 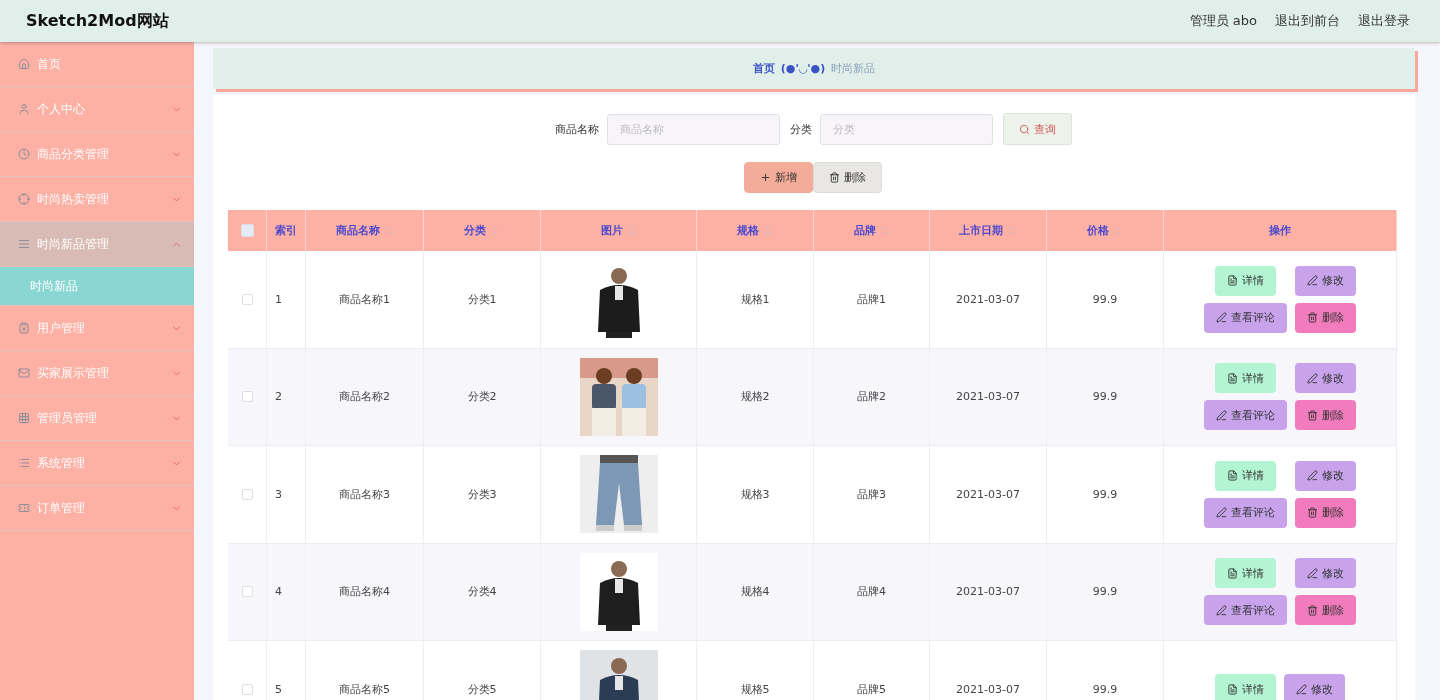 What do you see at coordinates (365, 592) in the screenshot?
I see `table-cell: 商品名称4` at bounding box center [365, 592].